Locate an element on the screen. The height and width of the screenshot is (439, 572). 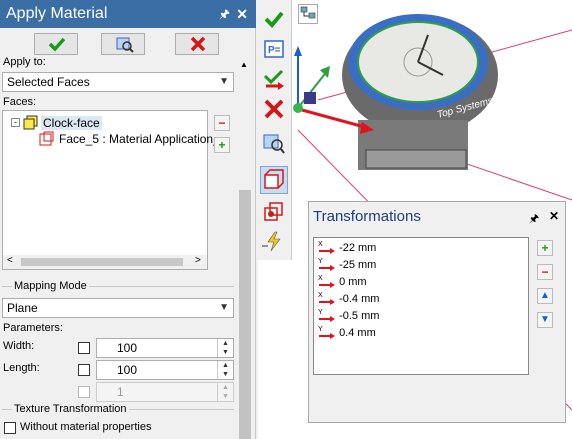
hierarchy-icon is located at coordinates (308, 12).